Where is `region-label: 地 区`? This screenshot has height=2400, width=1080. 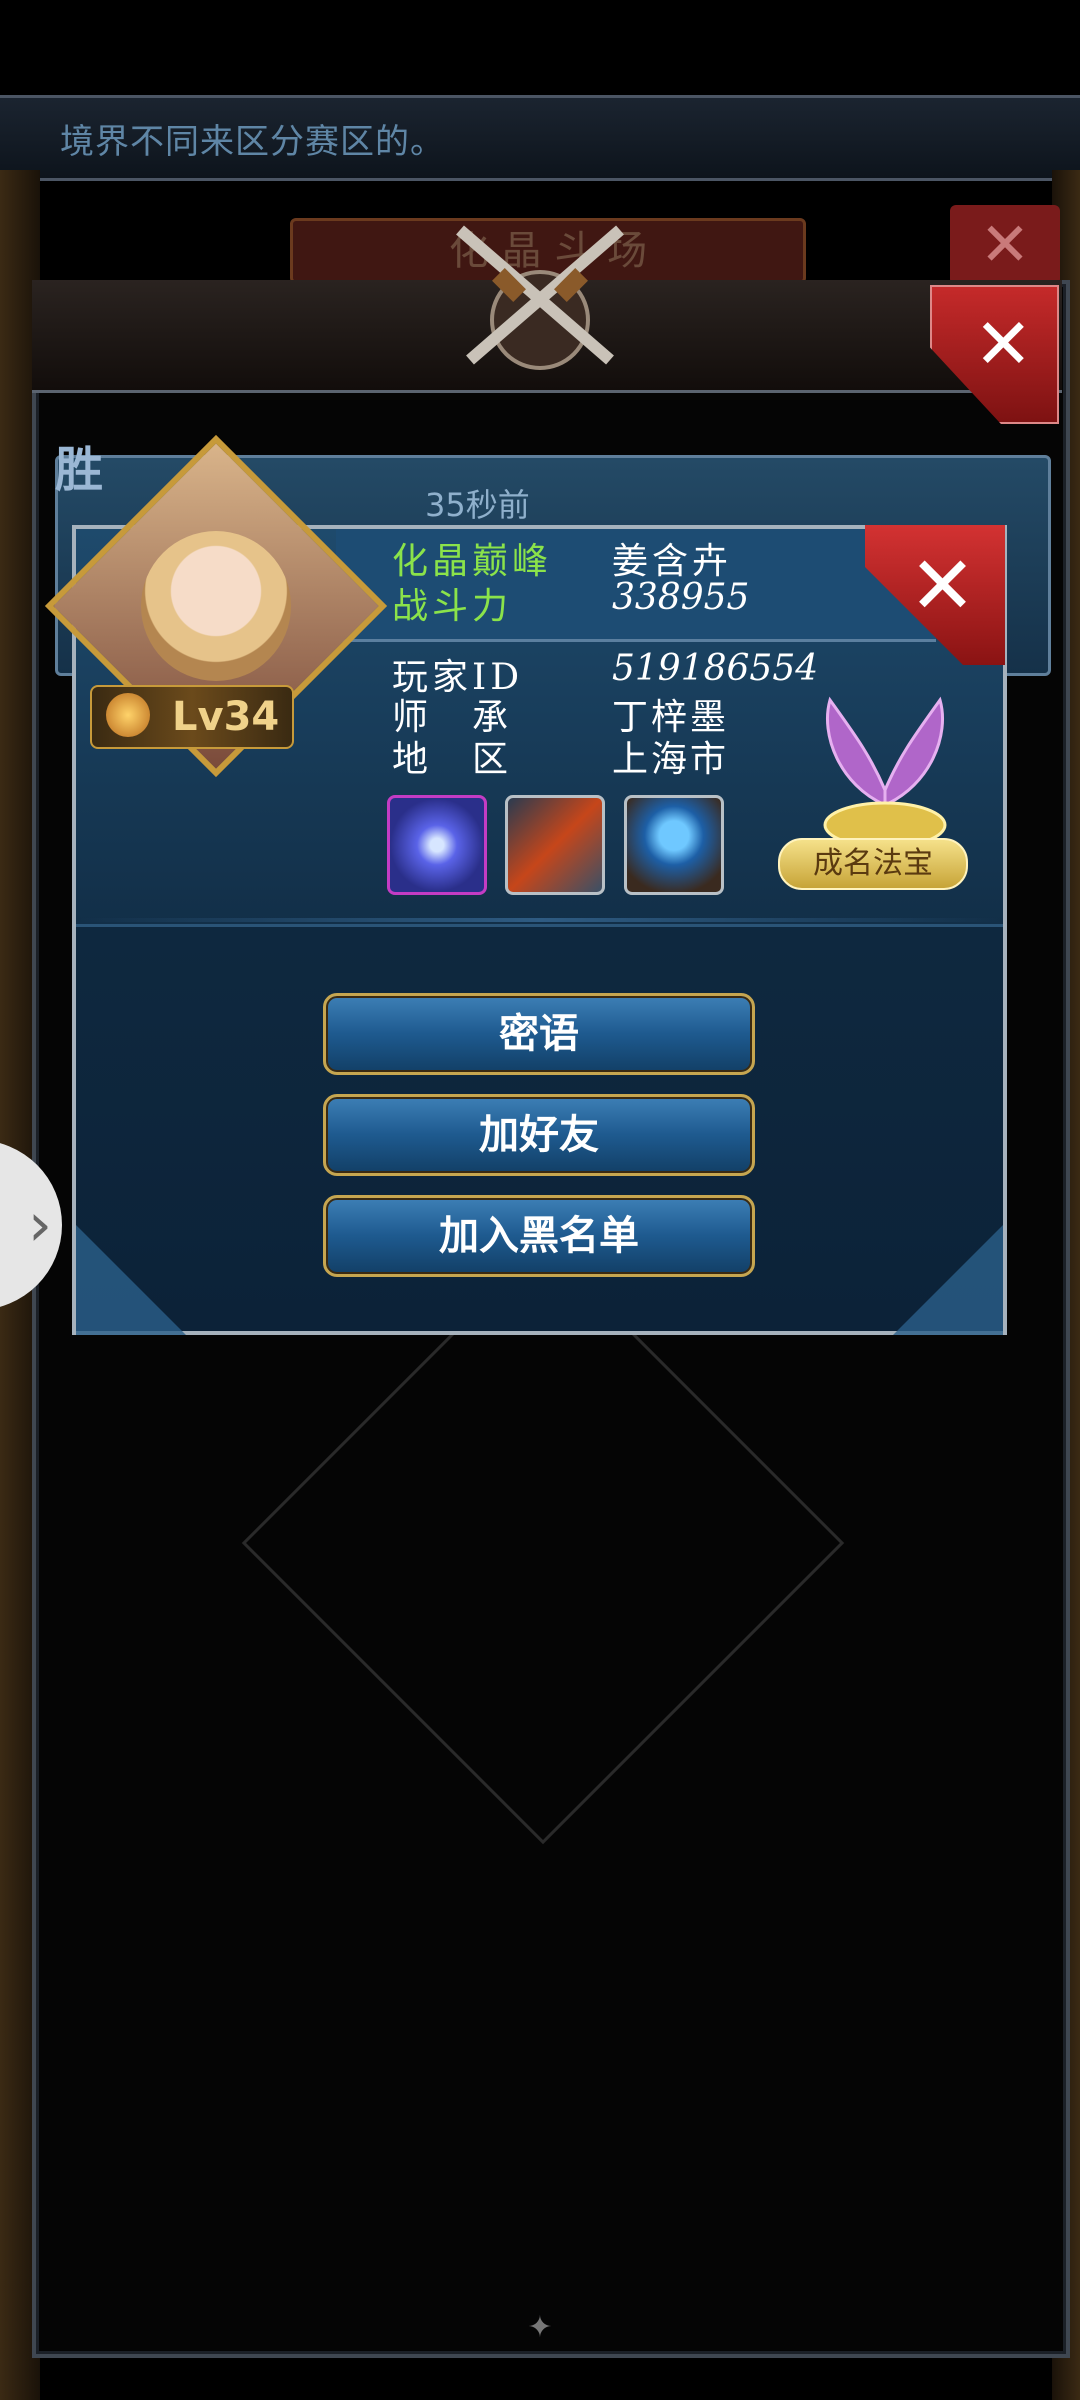 region-label: 地 区 is located at coordinates (452, 759).